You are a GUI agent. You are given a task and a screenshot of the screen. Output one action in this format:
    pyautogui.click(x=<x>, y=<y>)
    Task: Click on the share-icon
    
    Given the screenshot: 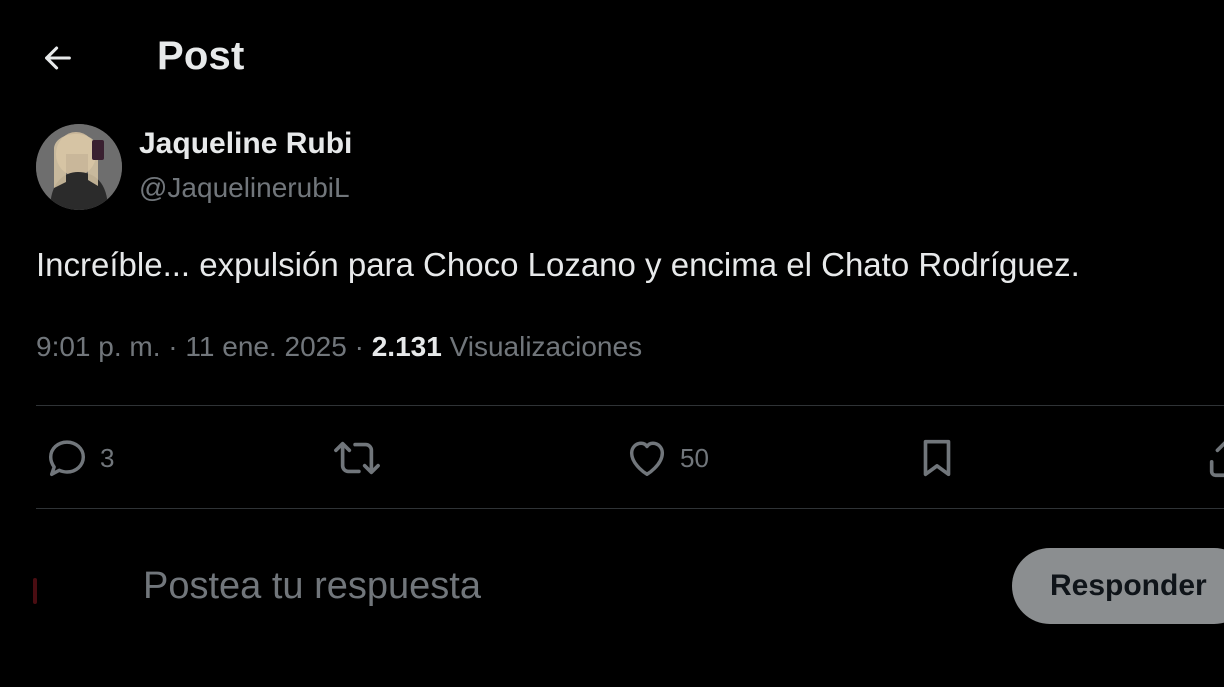 What is the action you would take?
    pyautogui.click(x=1214, y=458)
    